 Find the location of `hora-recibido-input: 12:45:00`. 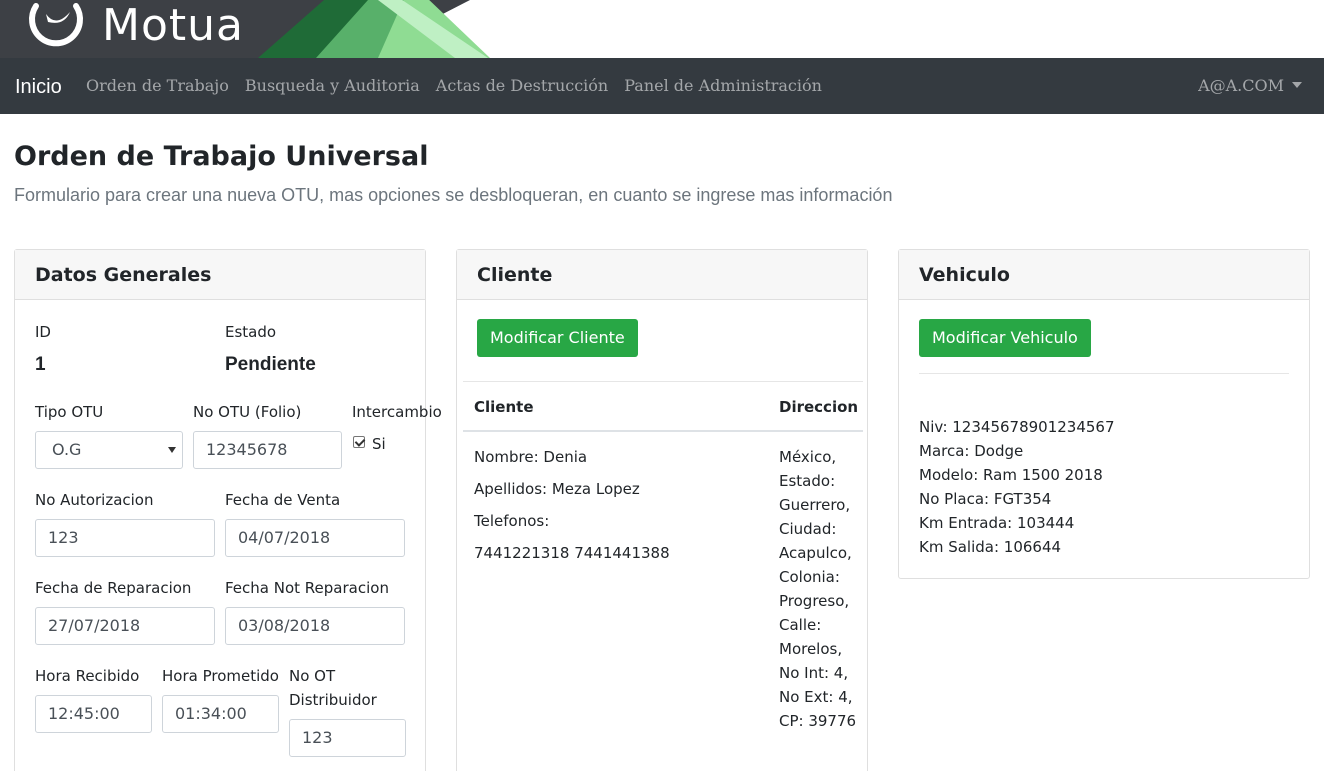

hora-recibido-input: 12:45:00 is located at coordinates (93, 714).